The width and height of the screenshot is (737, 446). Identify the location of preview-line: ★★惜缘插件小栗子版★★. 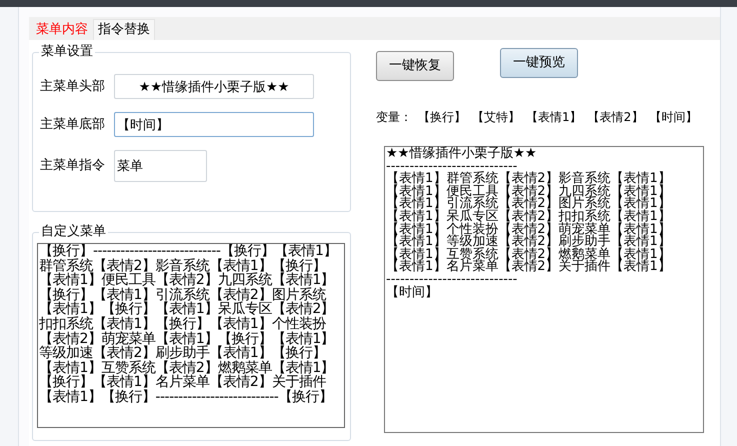
(462, 154).